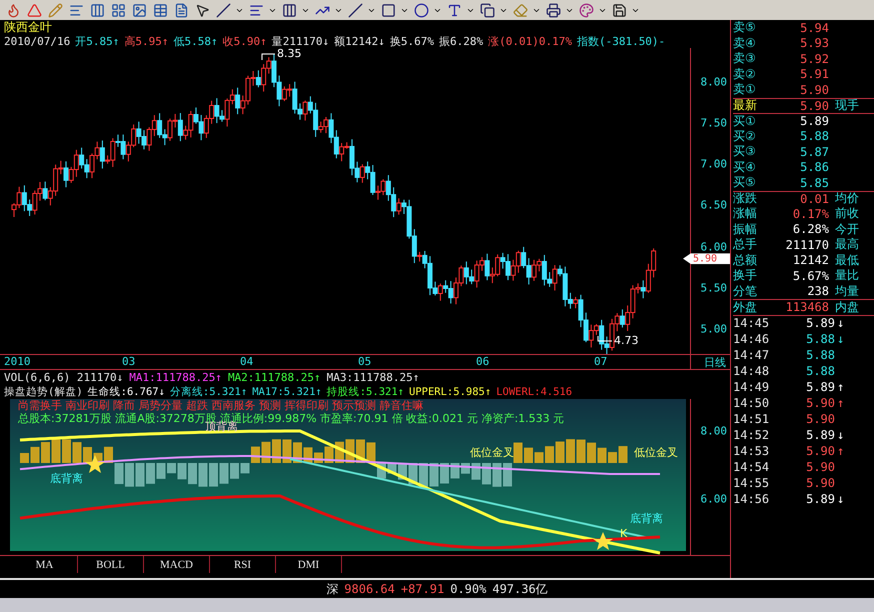 The image size is (874, 612). Describe the element at coordinates (301, 41) in the screenshot. I see `quote-value: 量211170↓` at that location.